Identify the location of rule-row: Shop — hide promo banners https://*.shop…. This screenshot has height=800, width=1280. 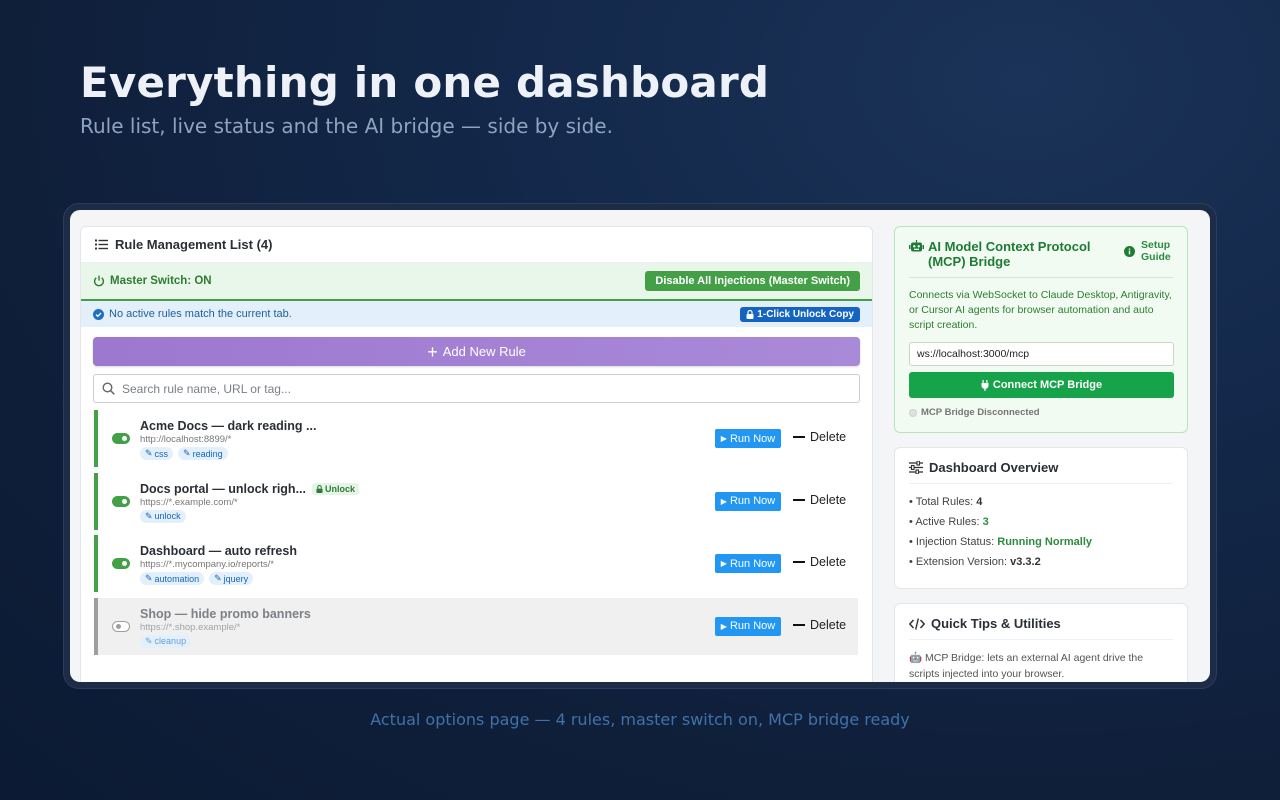
(476, 626).